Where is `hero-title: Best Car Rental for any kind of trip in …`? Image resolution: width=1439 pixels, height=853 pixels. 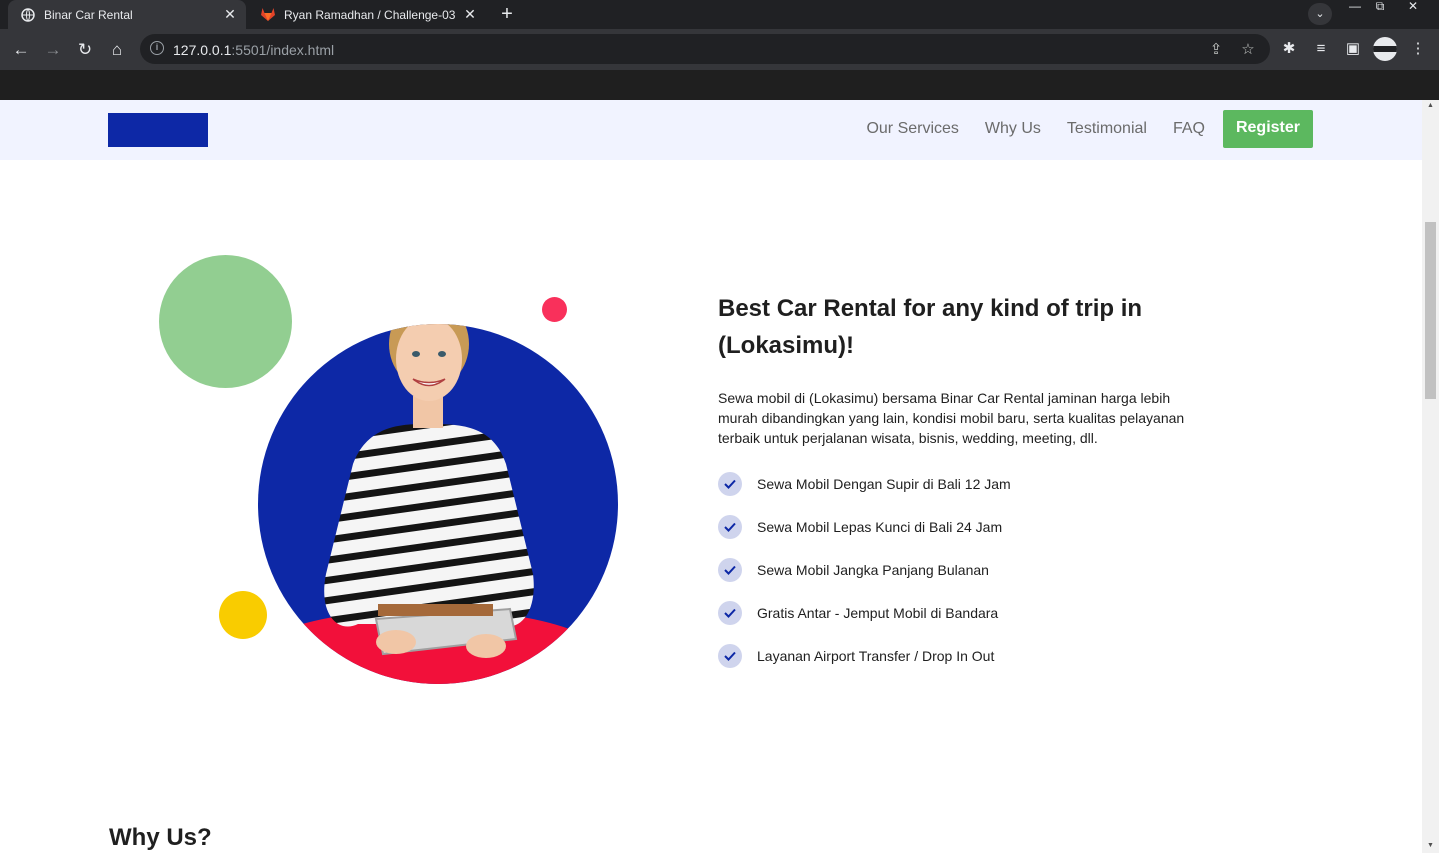
hero-title: Best Car Rental for any kind of trip in … is located at coordinates (930, 327).